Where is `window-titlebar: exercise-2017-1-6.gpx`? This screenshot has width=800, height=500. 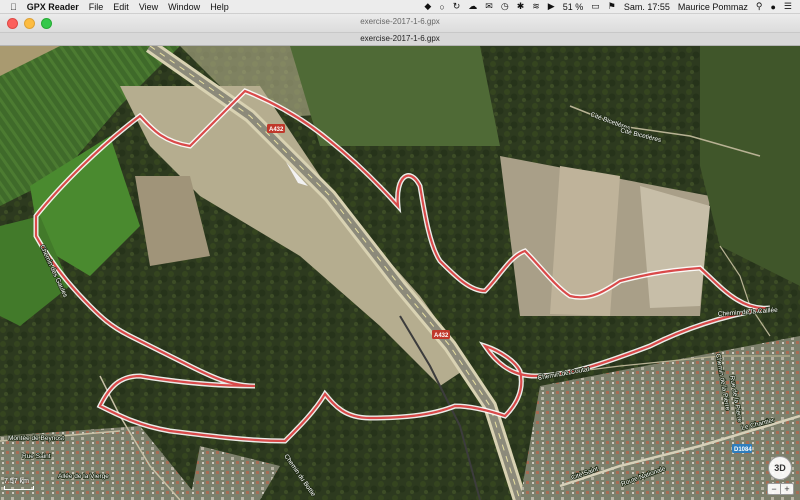 window-titlebar: exercise-2017-1-6.gpx is located at coordinates (400, 23).